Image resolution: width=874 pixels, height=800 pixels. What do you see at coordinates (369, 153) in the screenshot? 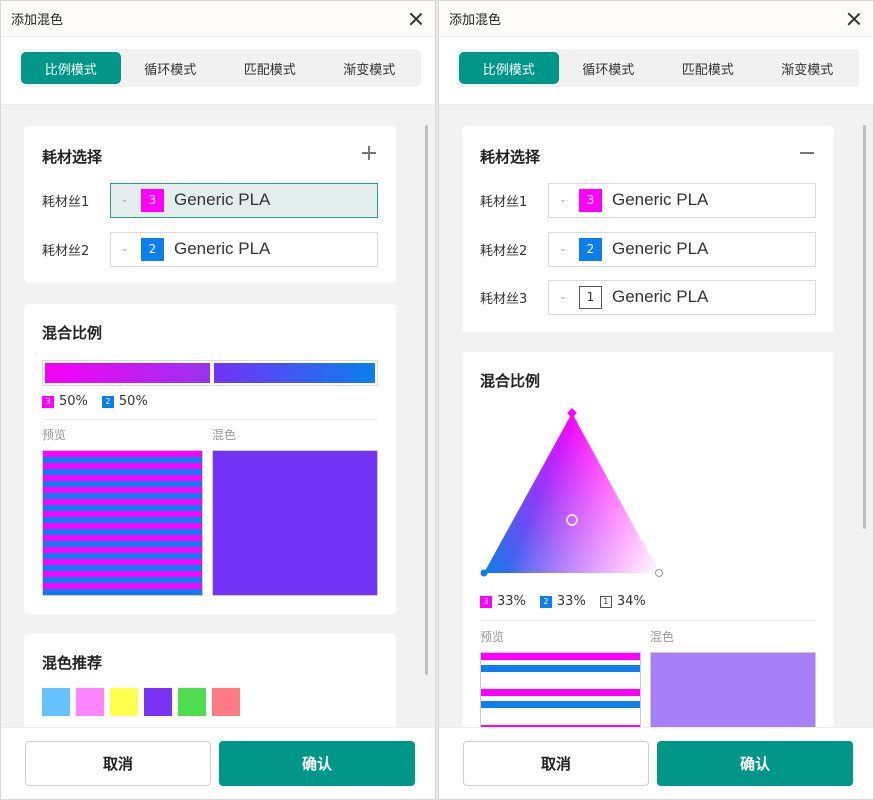
I see `plus-icon` at bounding box center [369, 153].